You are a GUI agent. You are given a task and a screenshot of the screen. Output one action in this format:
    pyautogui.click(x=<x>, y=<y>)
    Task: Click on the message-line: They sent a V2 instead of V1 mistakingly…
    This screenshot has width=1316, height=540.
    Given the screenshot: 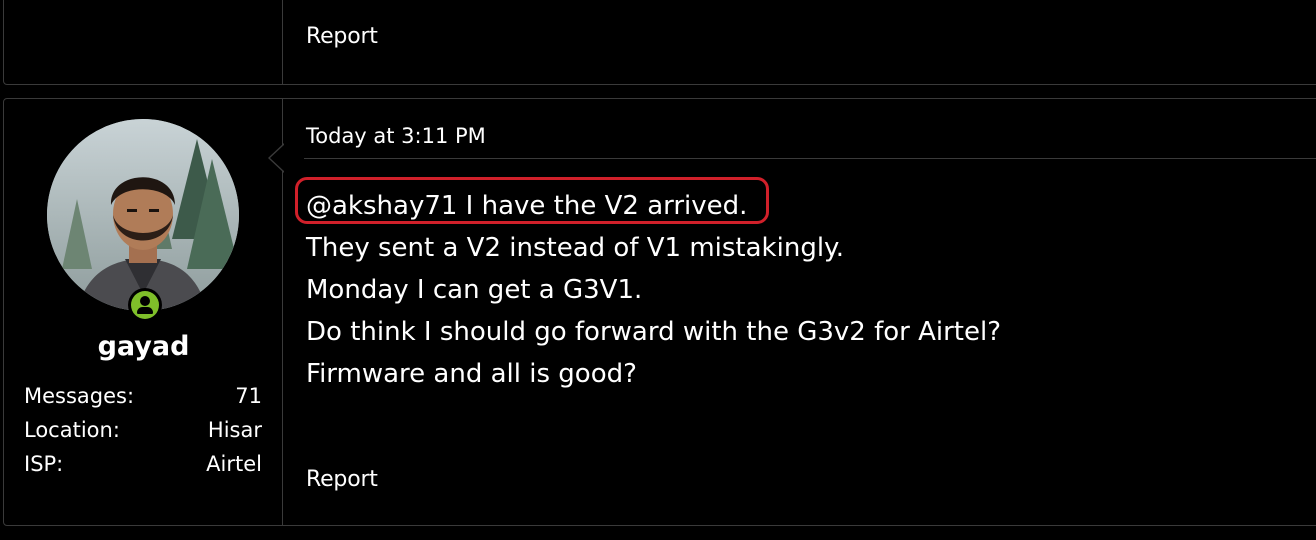 What is the action you would take?
    pyautogui.click(x=575, y=248)
    